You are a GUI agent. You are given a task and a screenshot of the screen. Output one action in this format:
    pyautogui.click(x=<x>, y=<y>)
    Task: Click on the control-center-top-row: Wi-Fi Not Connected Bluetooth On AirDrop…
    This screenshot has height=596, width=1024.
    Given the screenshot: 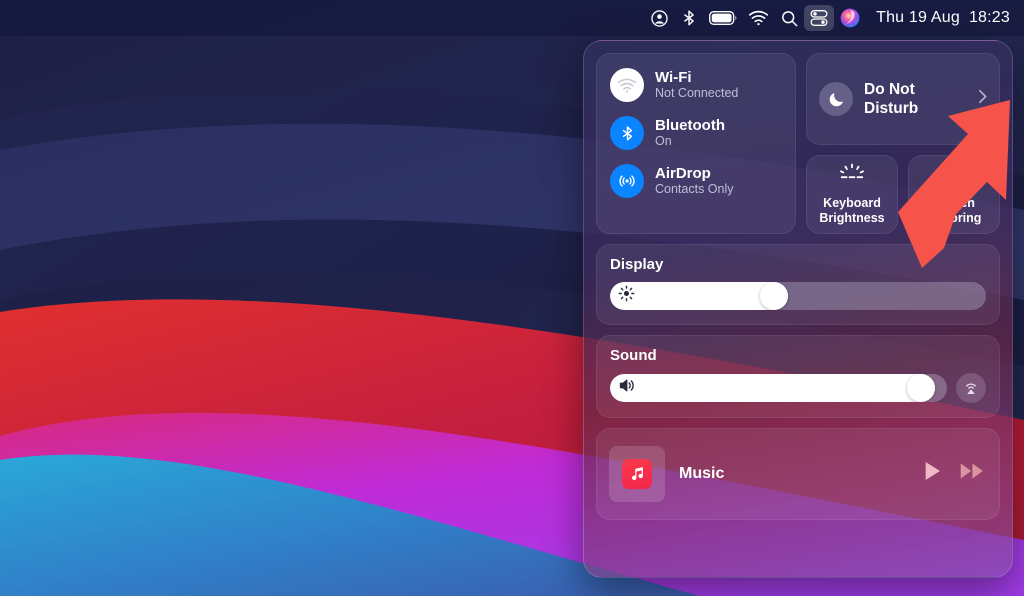 What is the action you would take?
    pyautogui.click(x=798, y=143)
    